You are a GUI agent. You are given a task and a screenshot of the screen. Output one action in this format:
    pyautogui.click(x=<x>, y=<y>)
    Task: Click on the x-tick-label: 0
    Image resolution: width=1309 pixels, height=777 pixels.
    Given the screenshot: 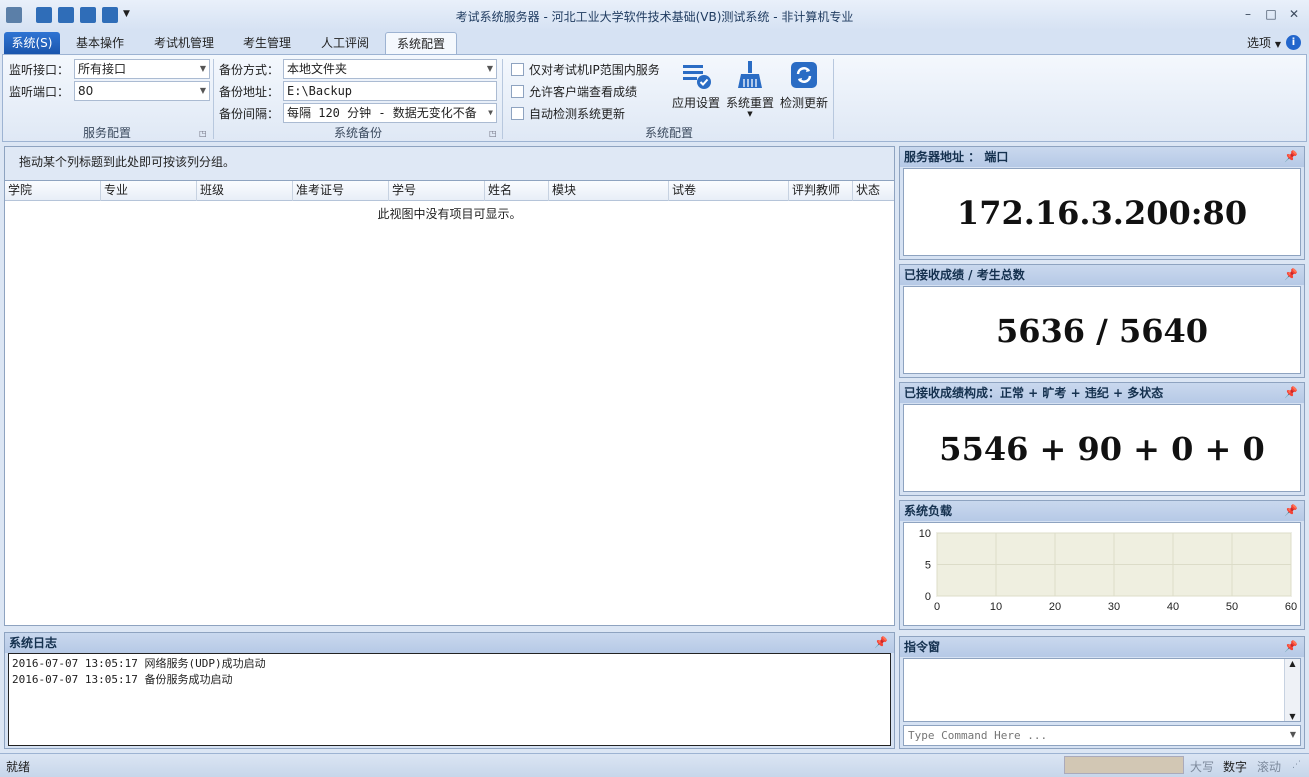 What is the action you would take?
    pyautogui.click(x=937, y=607)
    